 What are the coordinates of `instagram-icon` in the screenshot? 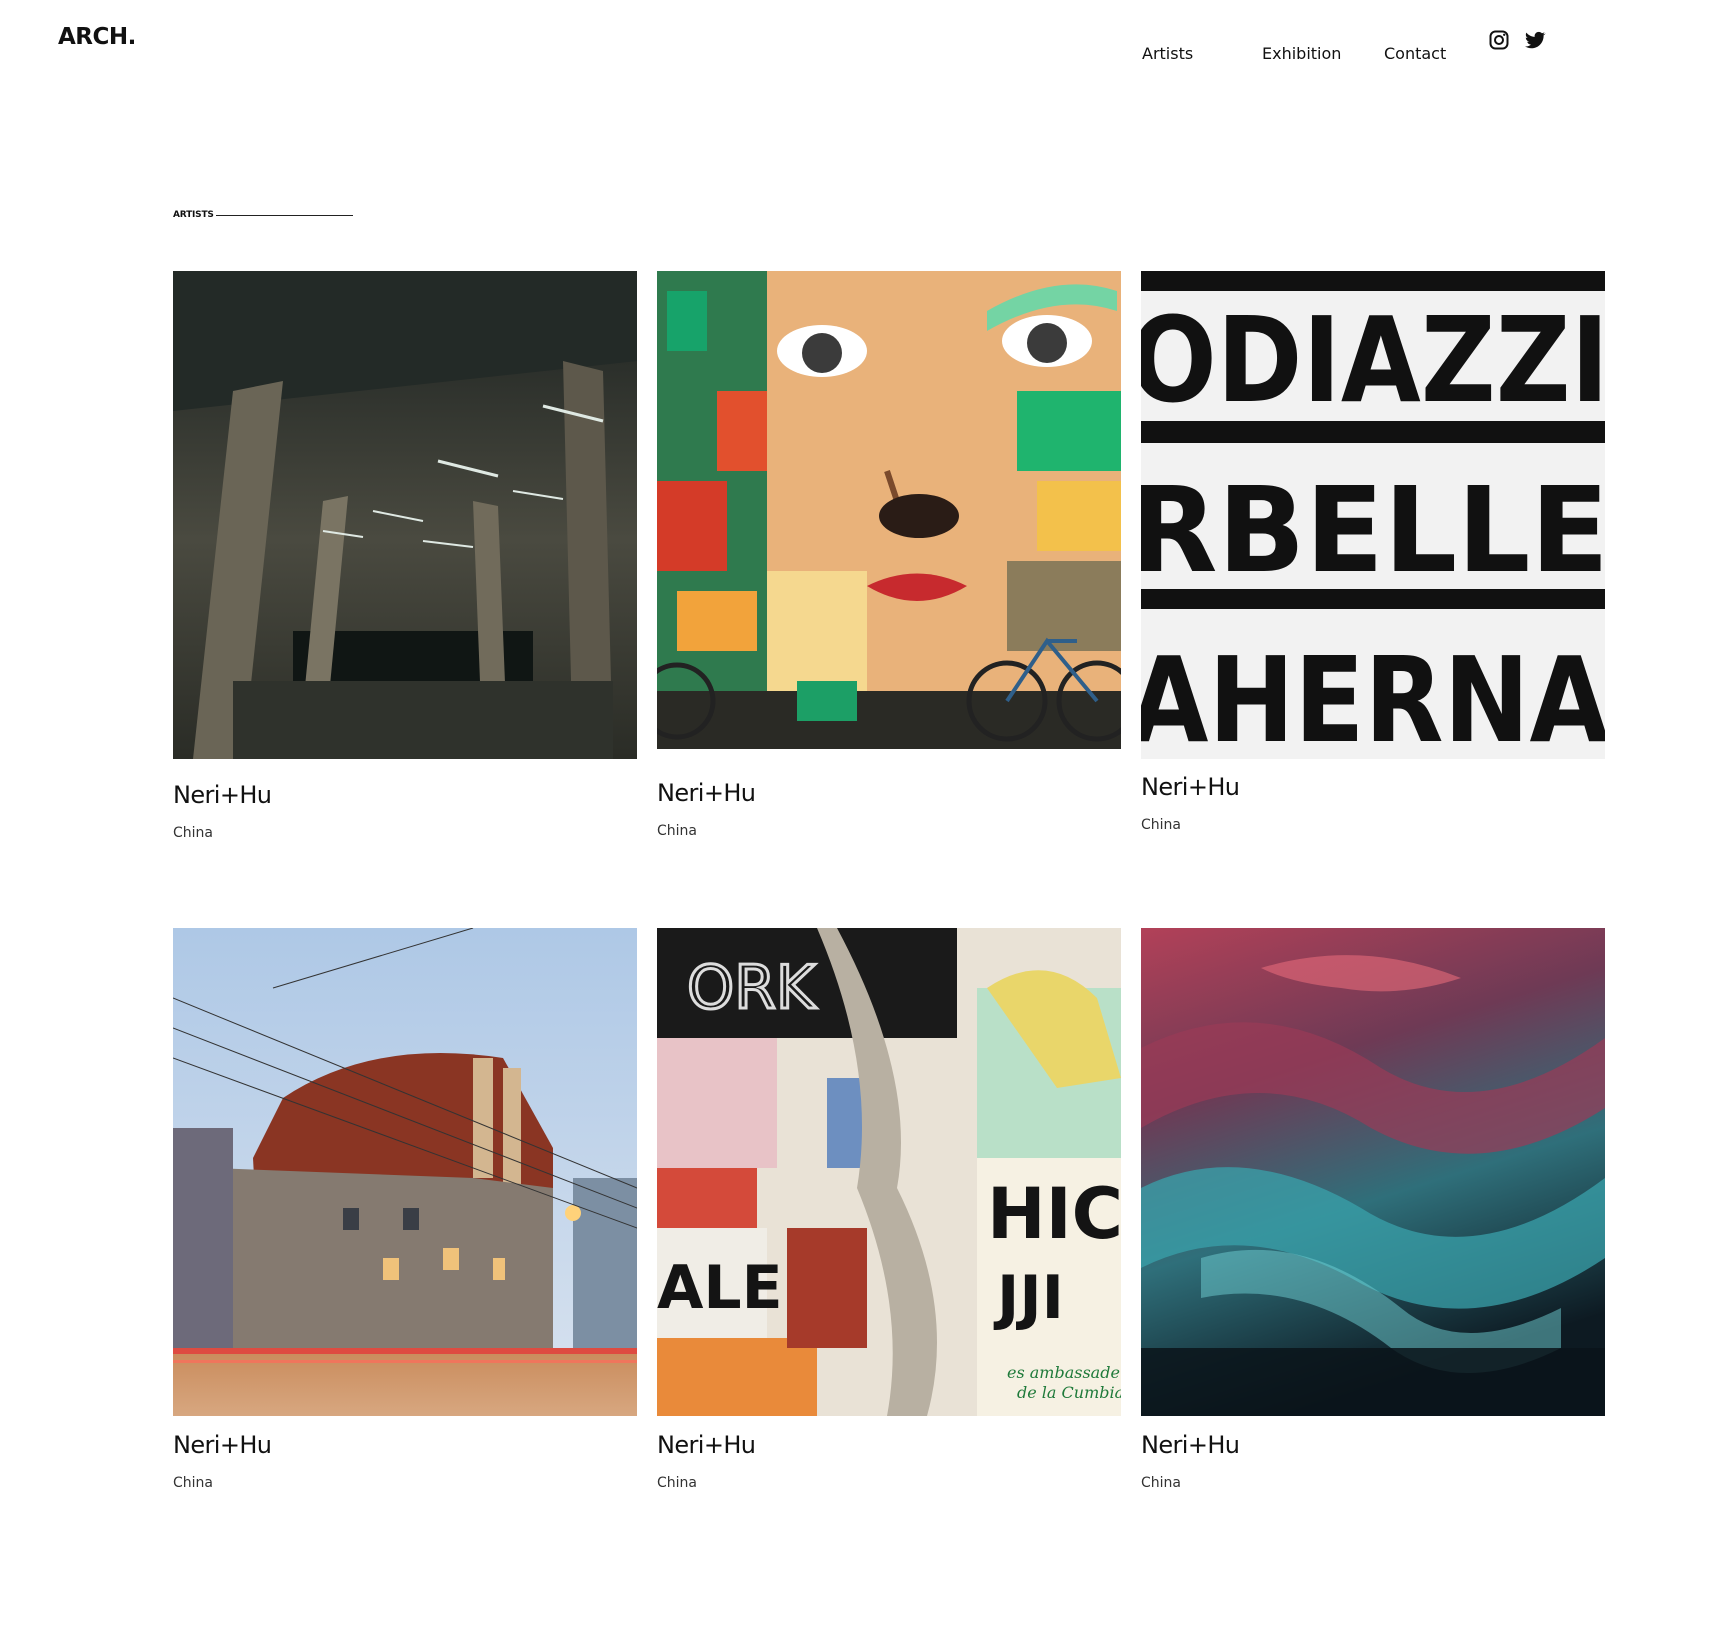 It's located at (1499, 40).